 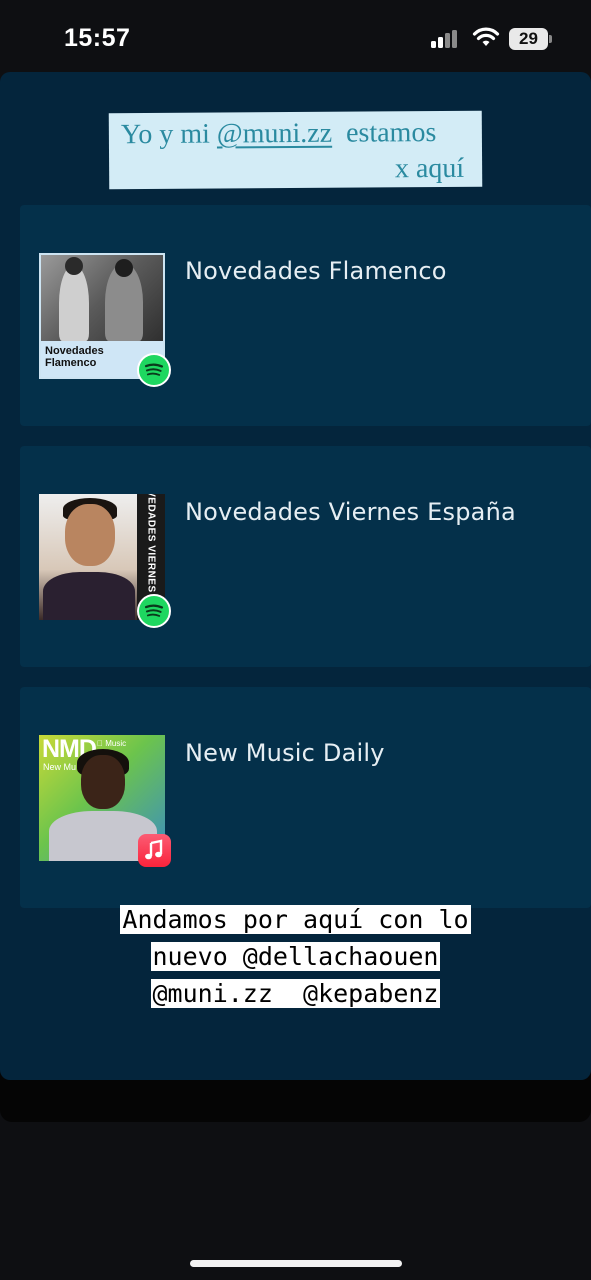 I want to click on apple-music-icon, so click(x=154, y=850).